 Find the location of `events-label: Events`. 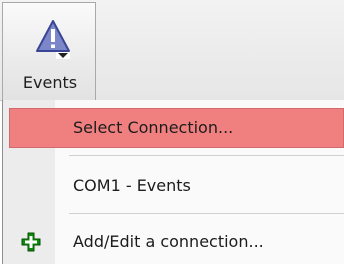

events-label: Events is located at coordinates (50, 82).